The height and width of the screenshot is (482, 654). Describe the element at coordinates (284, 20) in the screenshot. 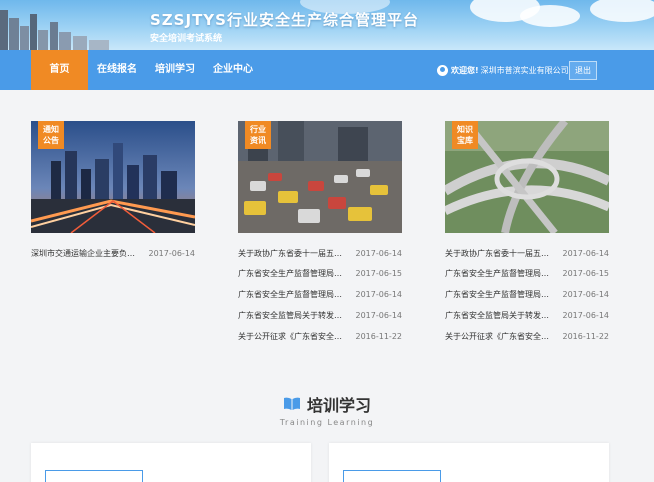

I see `site-title: SZSJTYS行业安全生产综合管理平台` at that location.